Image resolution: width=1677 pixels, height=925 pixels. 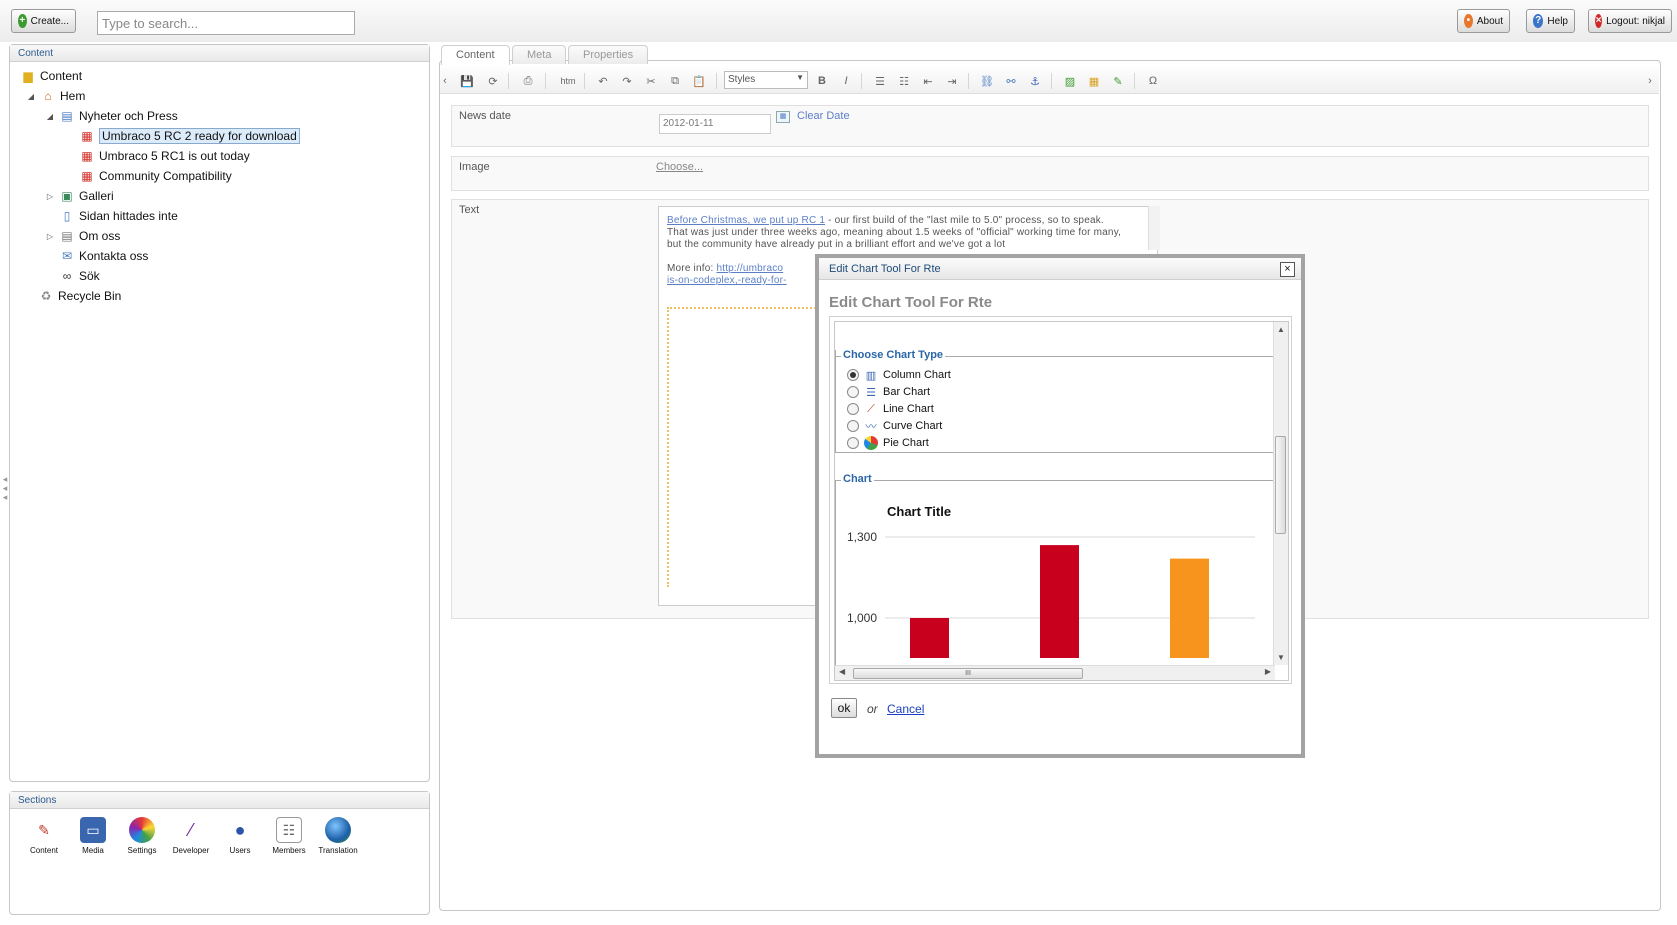 I want to click on scroll-left-icon: ◀, so click(x=842, y=671).